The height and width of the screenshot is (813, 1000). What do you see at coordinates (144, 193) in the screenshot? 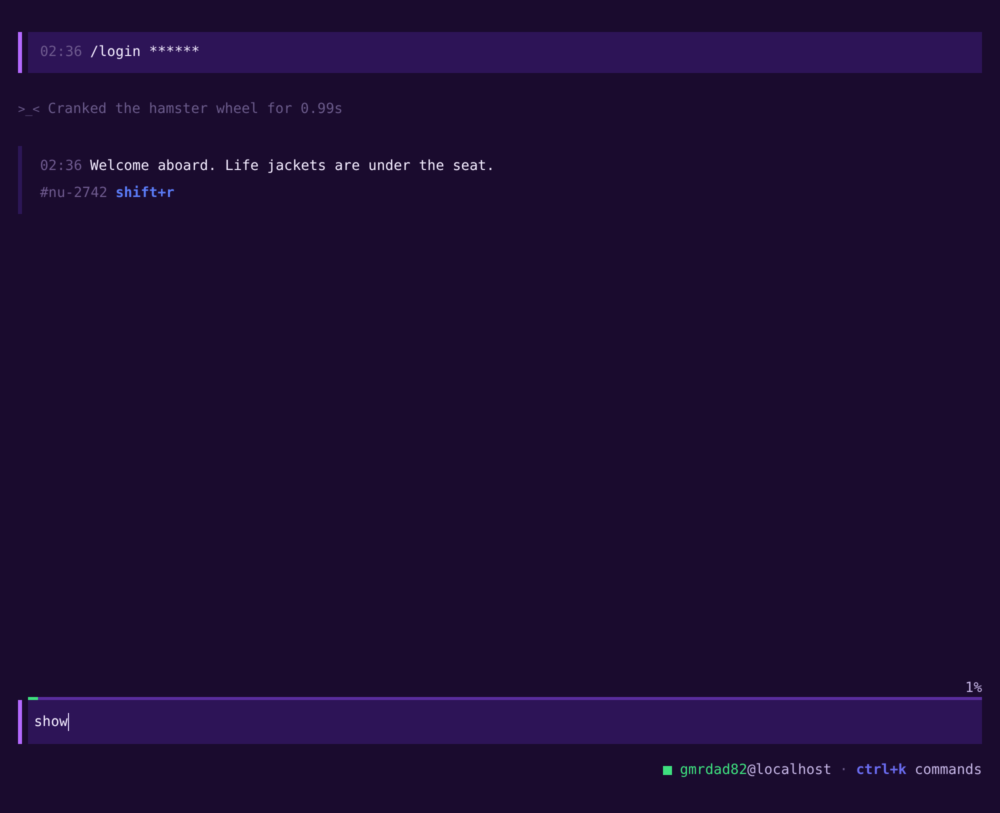
I see `shortcut-key: shift+r` at bounding box center [144, 193].